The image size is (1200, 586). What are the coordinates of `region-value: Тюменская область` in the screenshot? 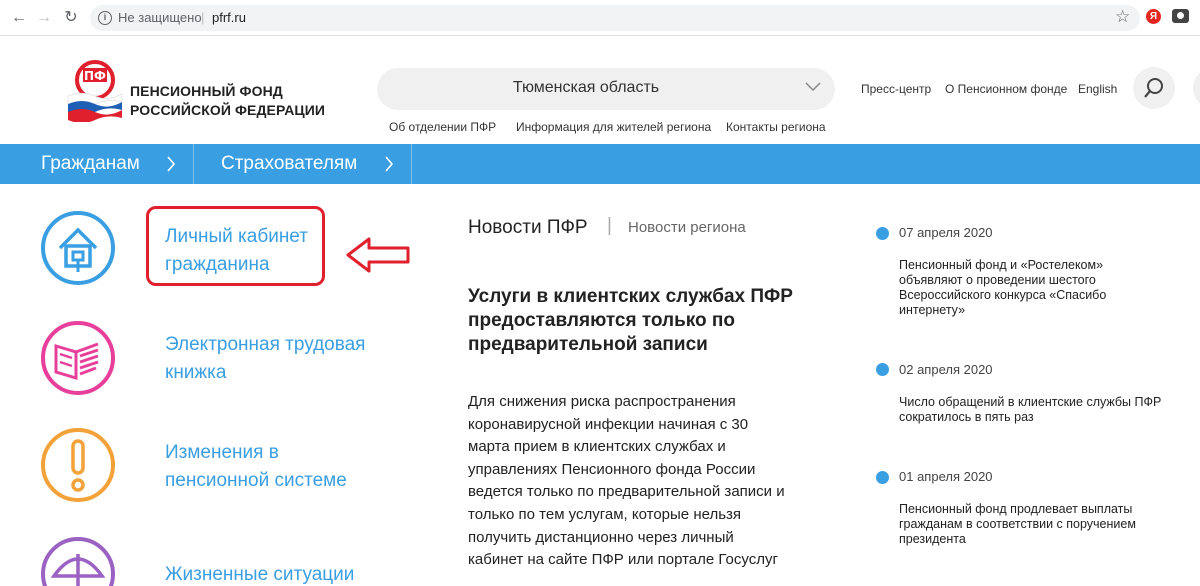 It's located at (586, 87).